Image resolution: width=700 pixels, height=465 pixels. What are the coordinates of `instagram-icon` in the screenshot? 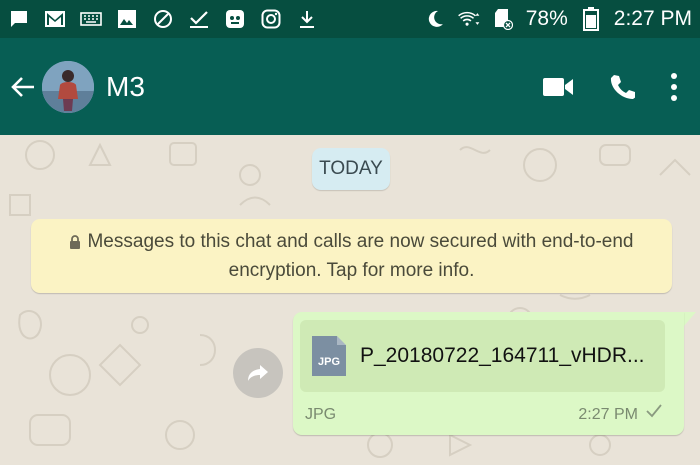 It's located at (271, 19).